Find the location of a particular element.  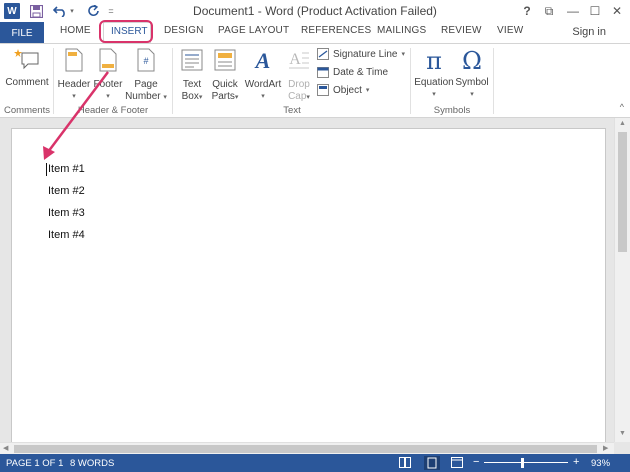

scroll-down-icon: ▼ is located at coordinates (622, 433).